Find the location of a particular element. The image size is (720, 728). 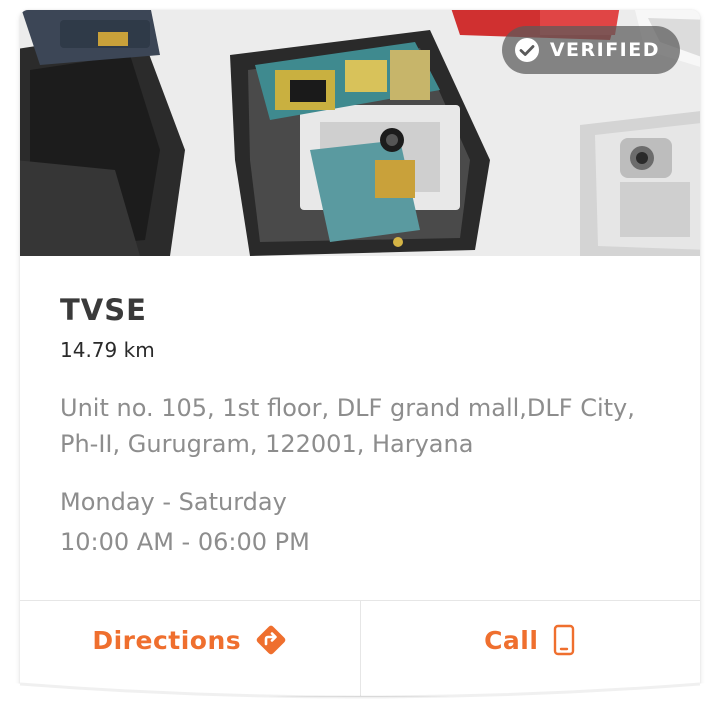

directions-label: Directions is located at coordinates (167, 640).